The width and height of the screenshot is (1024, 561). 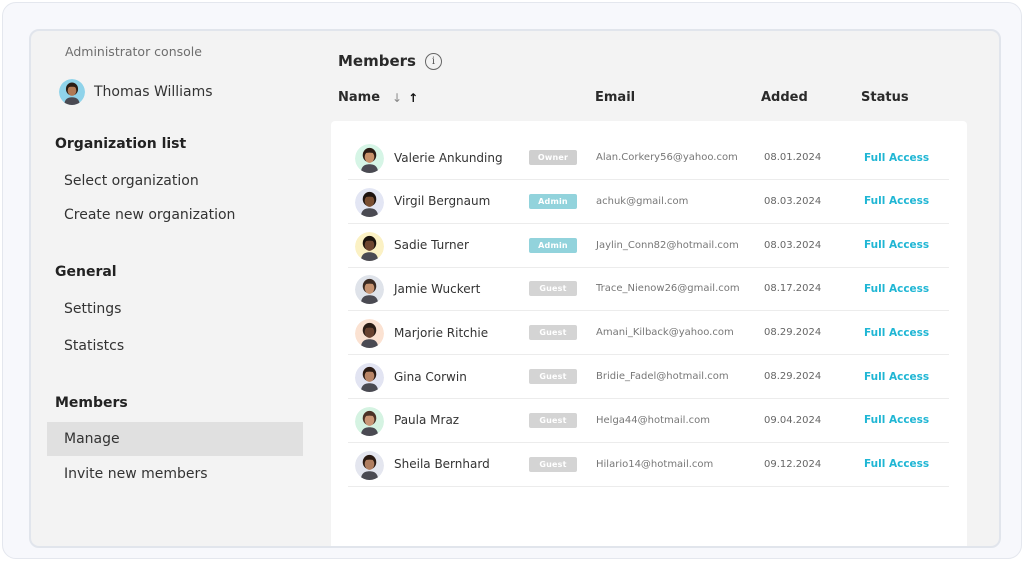 I want to click on user-name: Thomas Williams, so click(x=153, y=92).